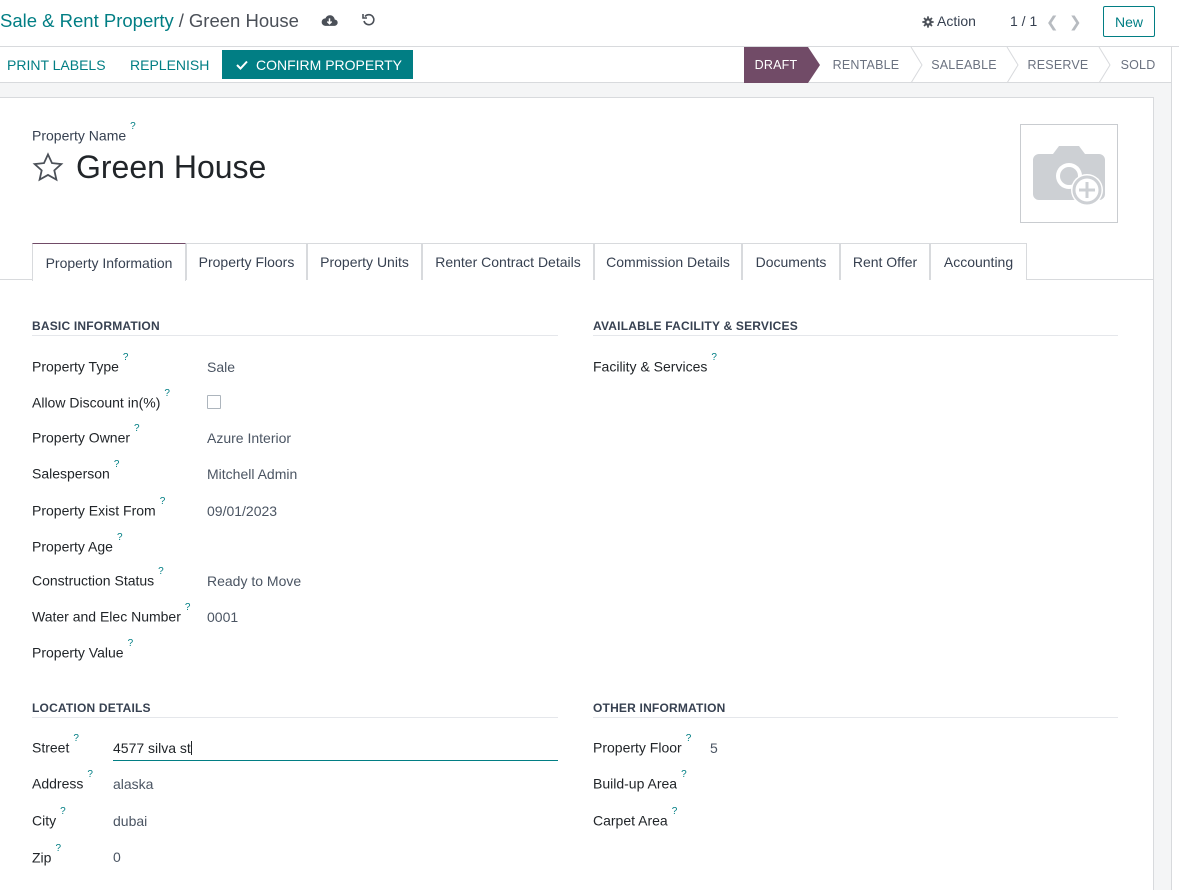  What do you see at coordinates (329, 64) in the screenshot?
I see `confirm-property-label: CONFIRM PROPERTY` at bounding box center [329, 64].